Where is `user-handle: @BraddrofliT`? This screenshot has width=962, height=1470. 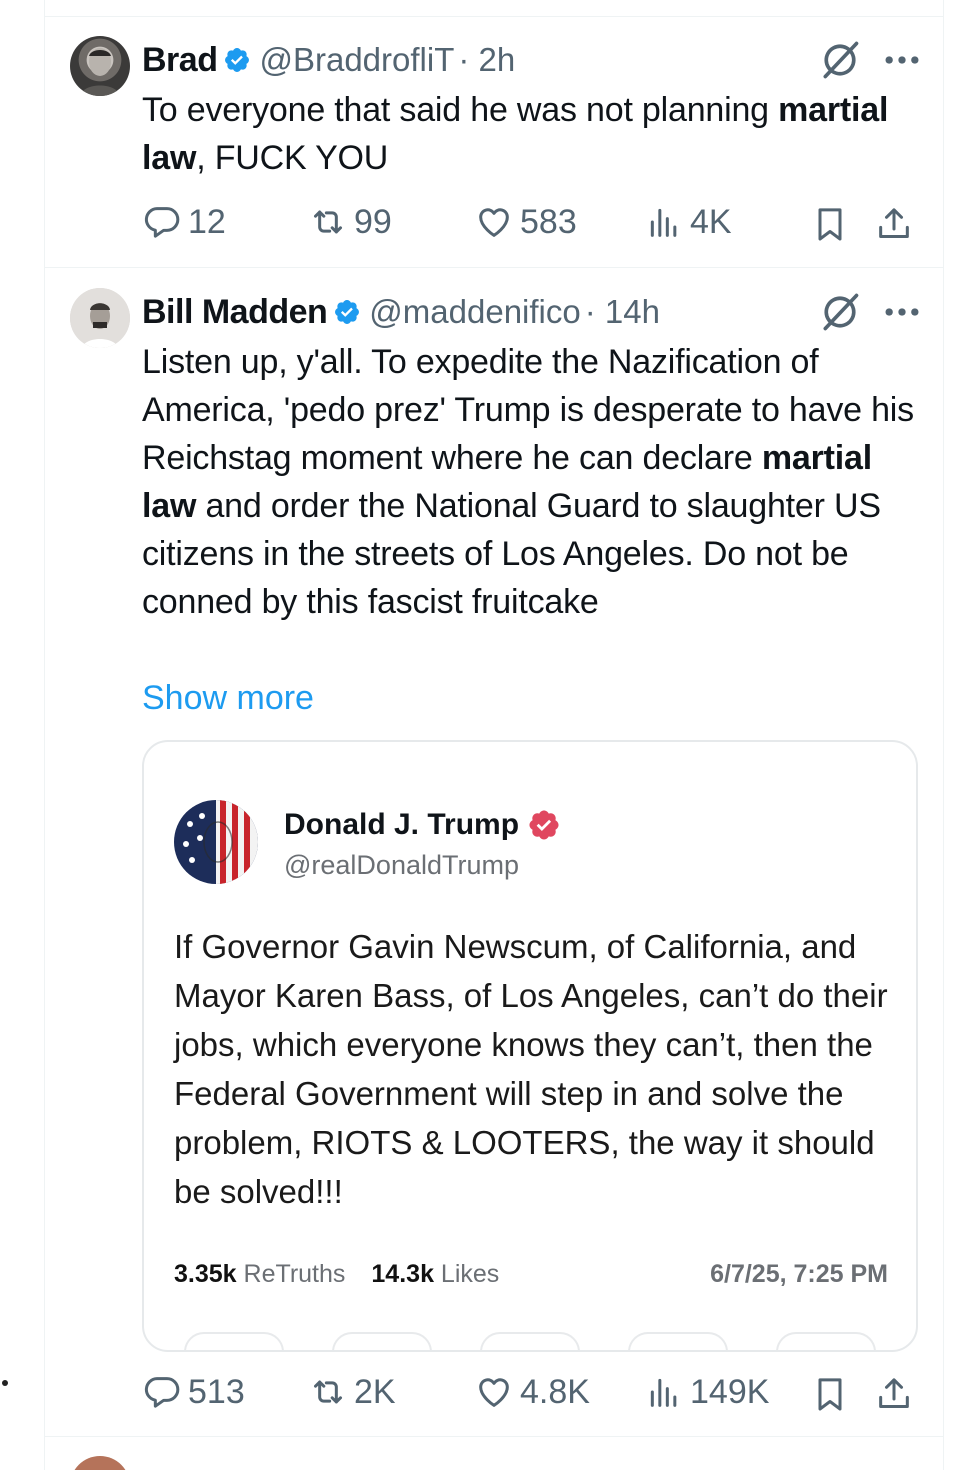
user-handle: @BraddrofliT is located at coordinates (356, 60).